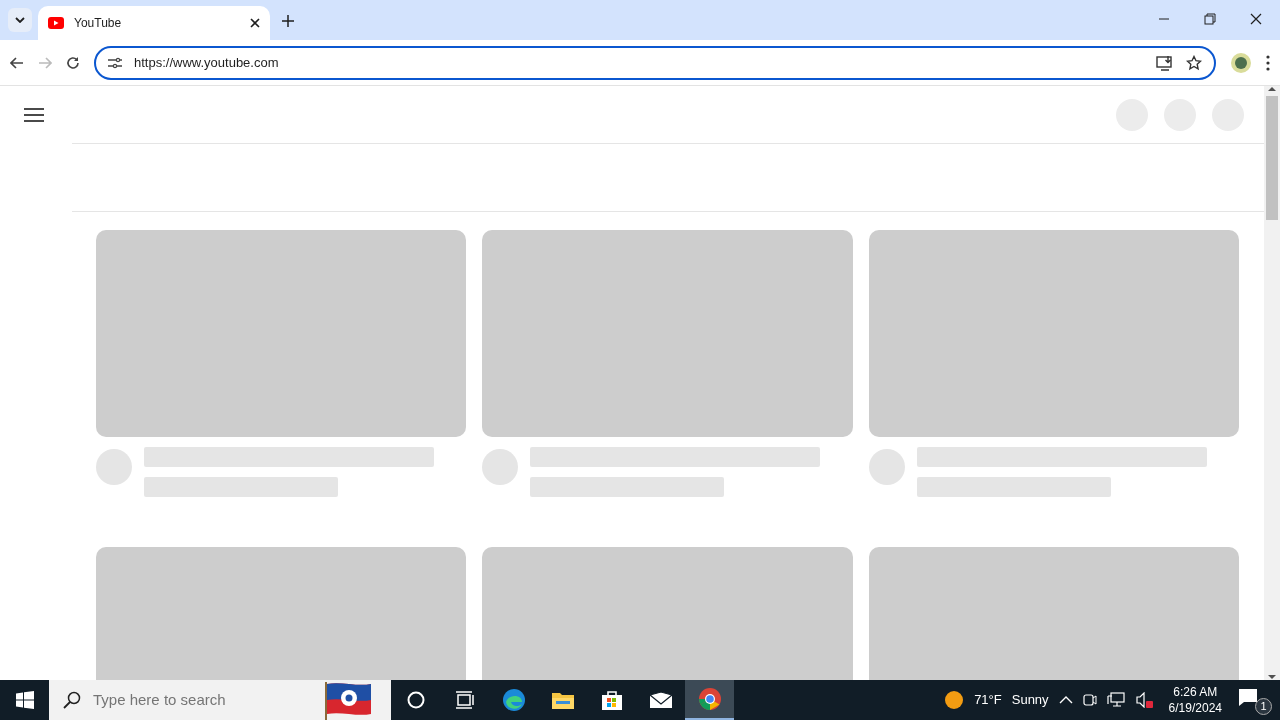 Image resolution: width=1280 pixels, height=720 pixels. Describe the element at coordinates (154, 23) in the screenshot. I see `browser-tab: YouTube` at that location.